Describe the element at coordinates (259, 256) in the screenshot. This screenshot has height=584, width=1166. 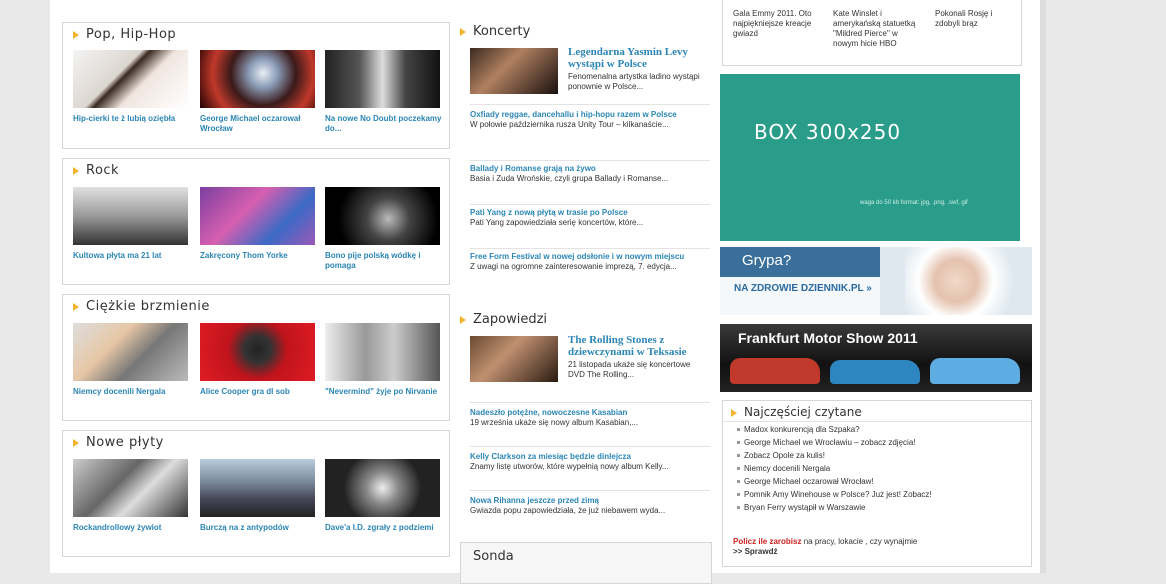
I see `thumb-caption: Zakręcony Thom Yorke` at that location.